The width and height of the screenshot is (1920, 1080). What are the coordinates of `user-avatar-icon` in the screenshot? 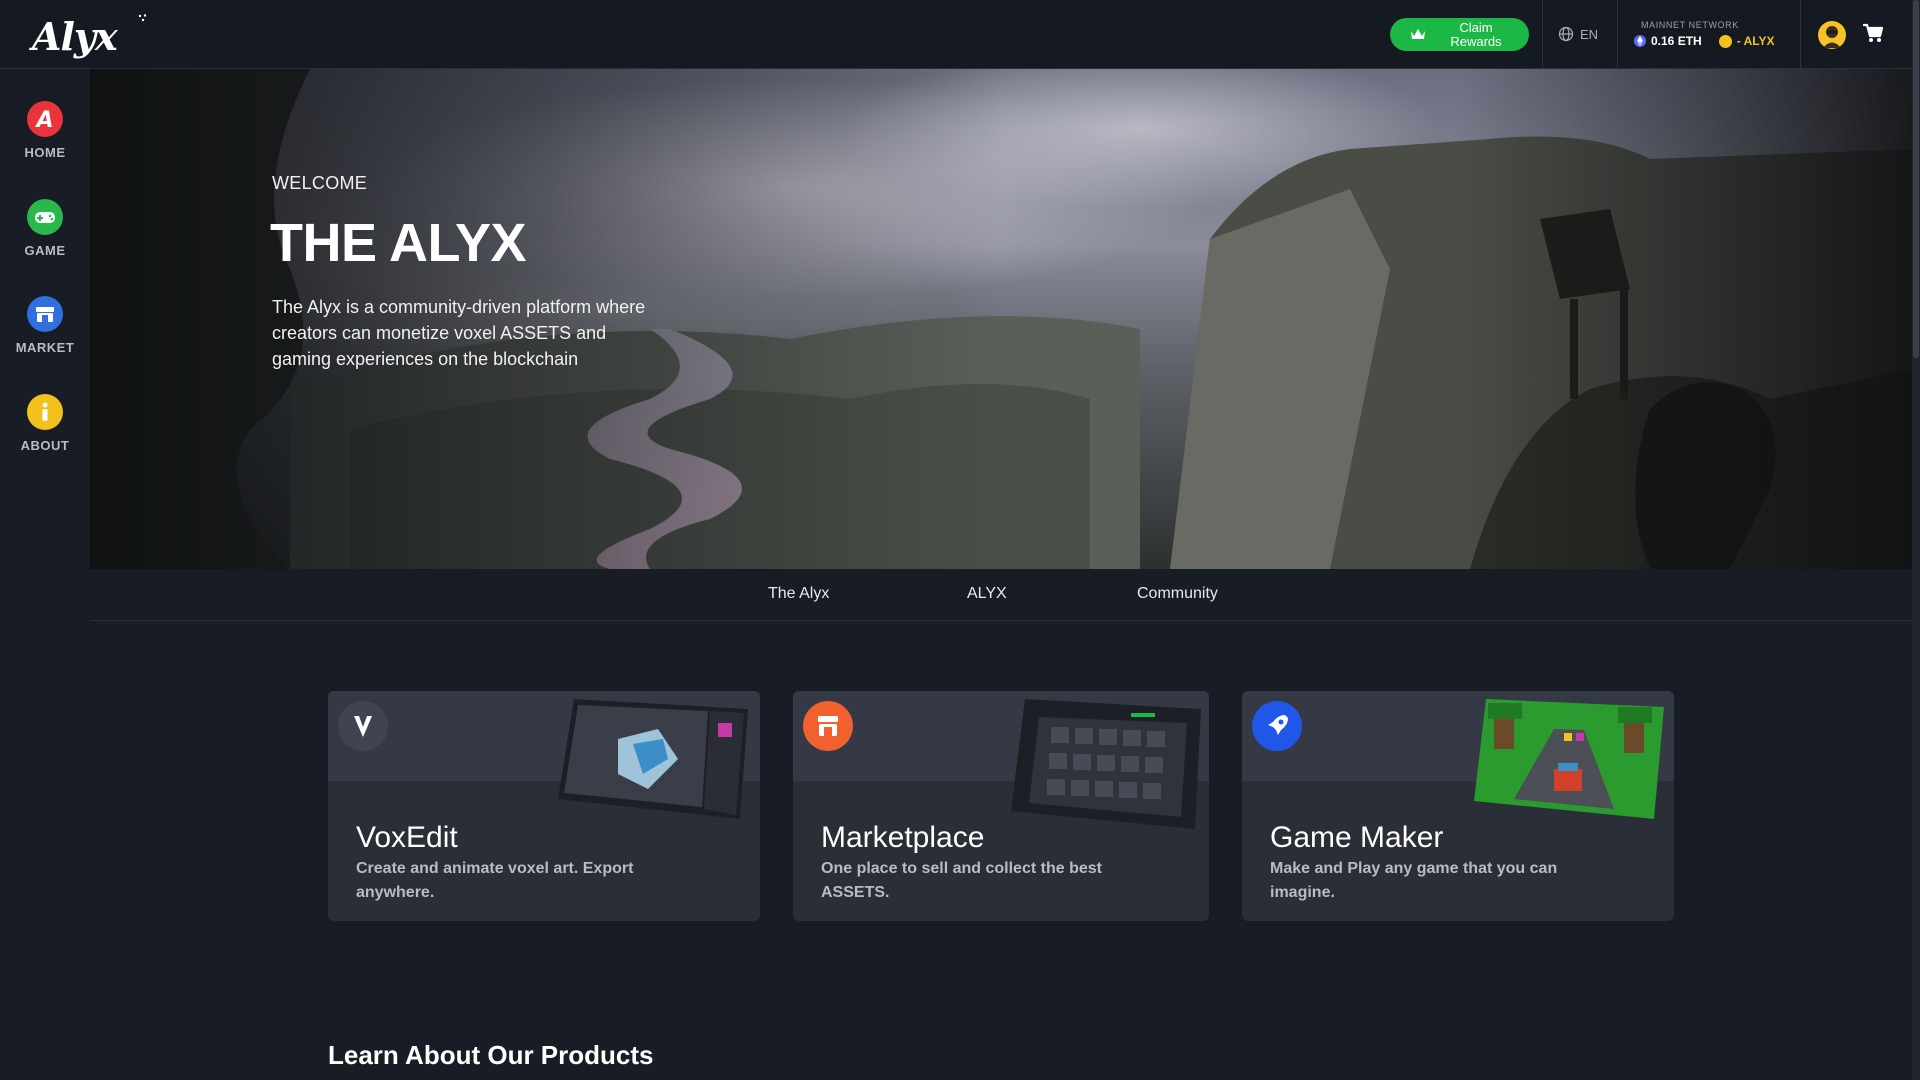 It's located at (1832, 37).